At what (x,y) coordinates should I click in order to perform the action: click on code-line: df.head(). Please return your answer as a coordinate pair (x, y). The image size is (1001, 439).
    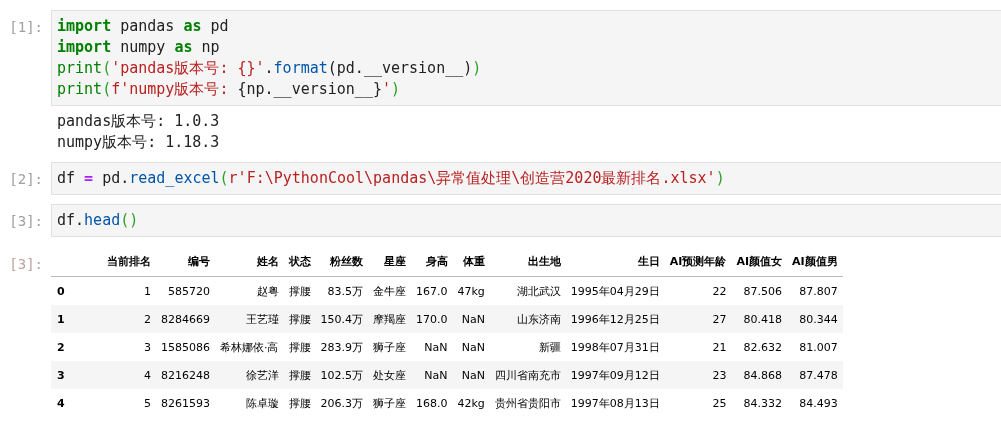
    Looking at the image, I should click on (98, 220).